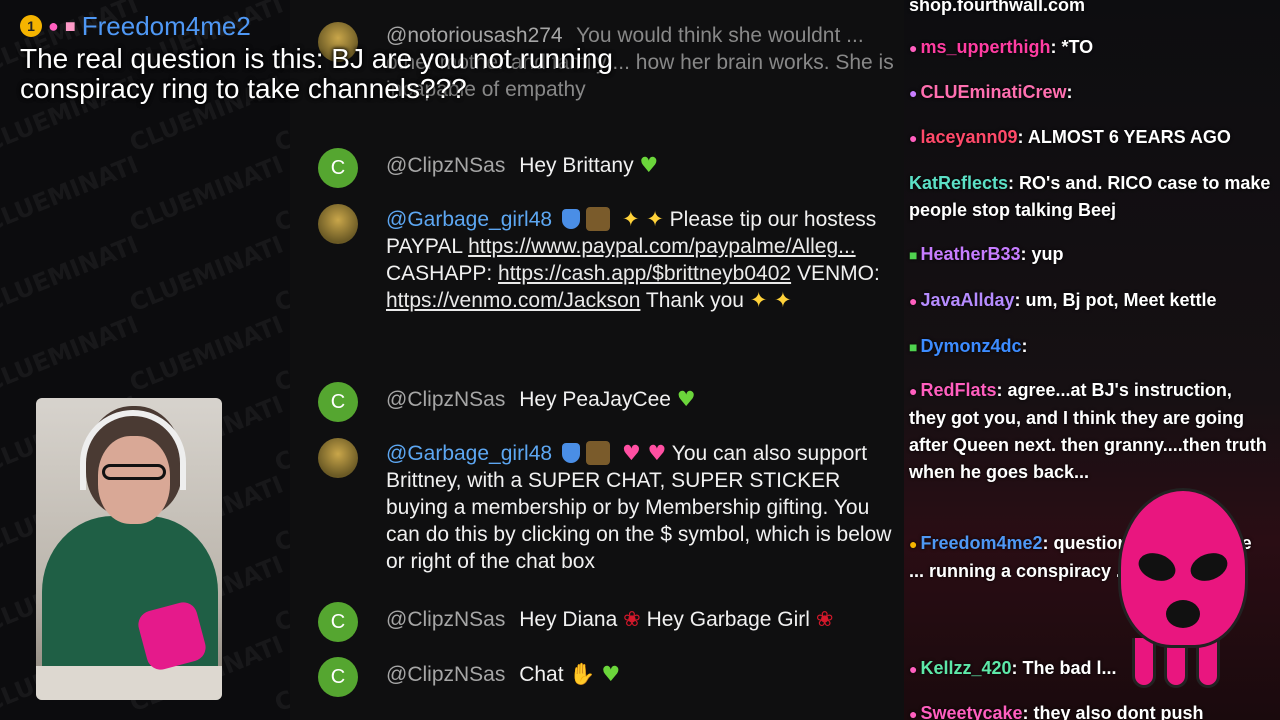  What do you see at coordinates (541, 674) in the screenshot?
I see `chat-text: Chat` at bounding box center [541, 674].